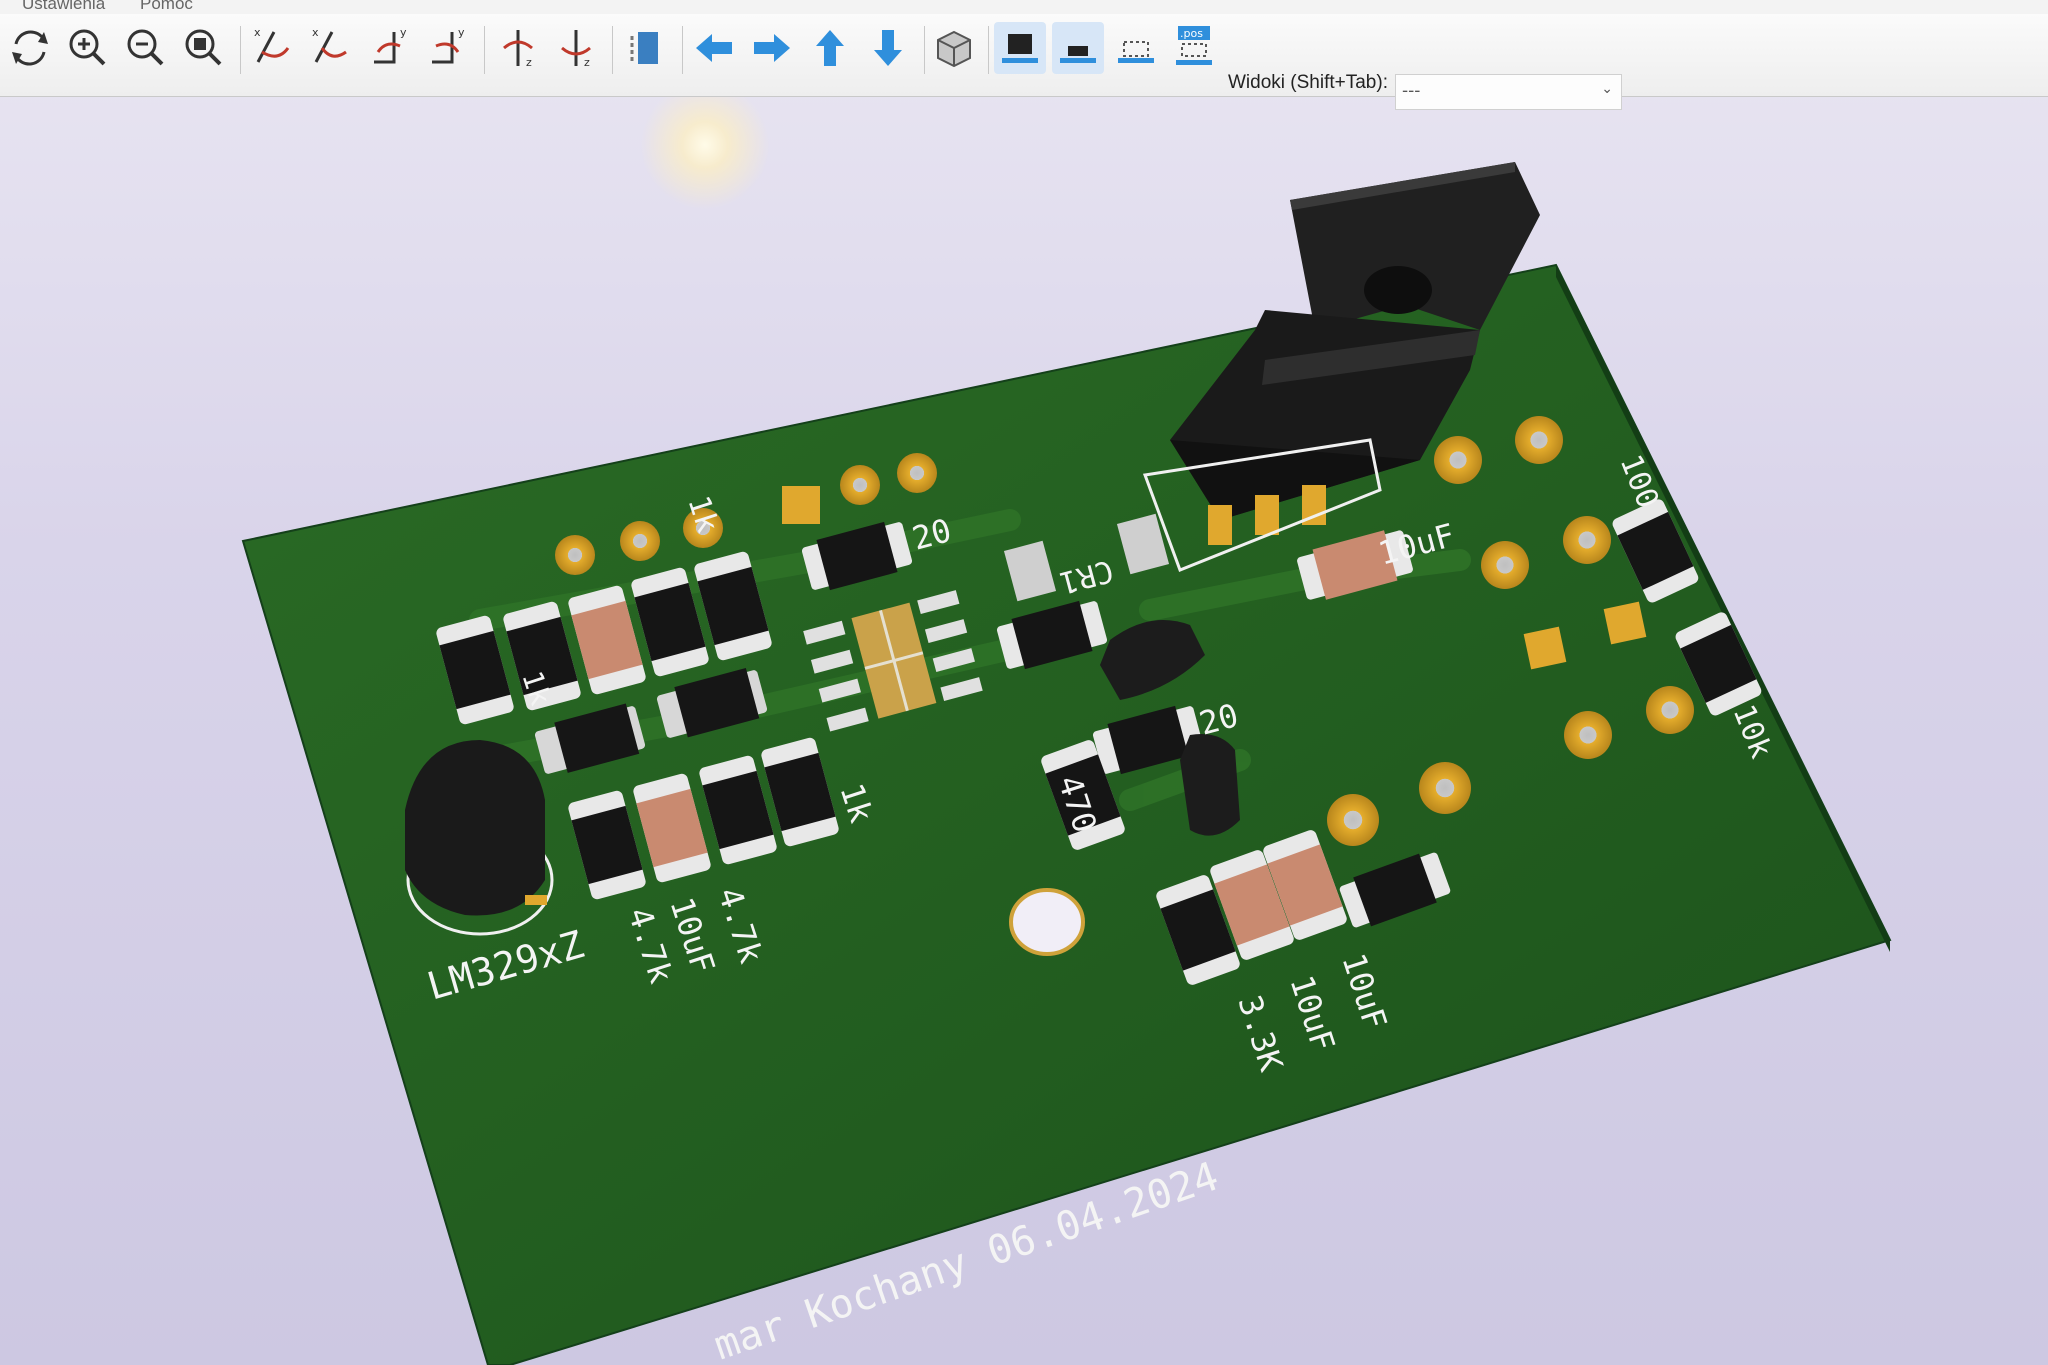 This screenshot has width=2048, height=1365. I want to click on rotate-x-cw-icon: x, so click(272, 44).